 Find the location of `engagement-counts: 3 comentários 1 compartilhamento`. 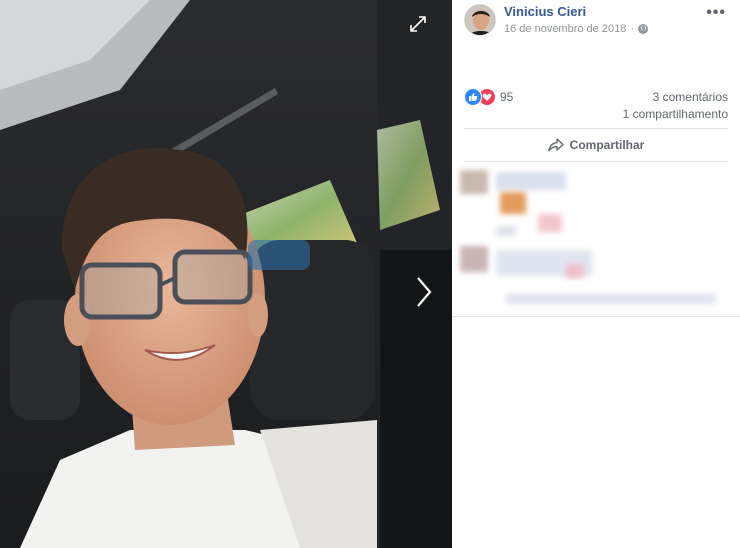

engagement-counts: 3 comentários 1 compartilhamento is located at coordinates (675, 106).